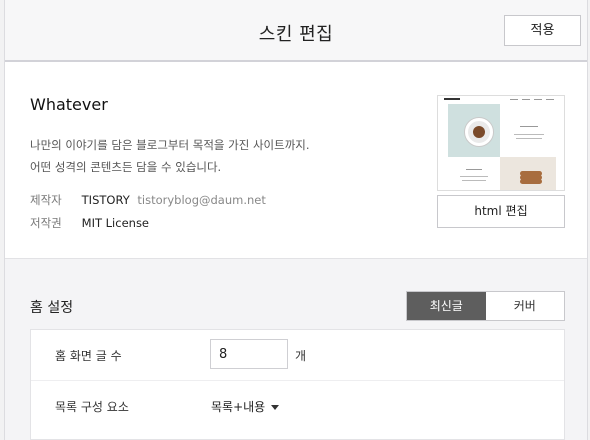 This screenshot has width=590, height=440. Describe the element at coordinates (479, 132) in the screenshot. I see `coffee-cup-icon` at that location.